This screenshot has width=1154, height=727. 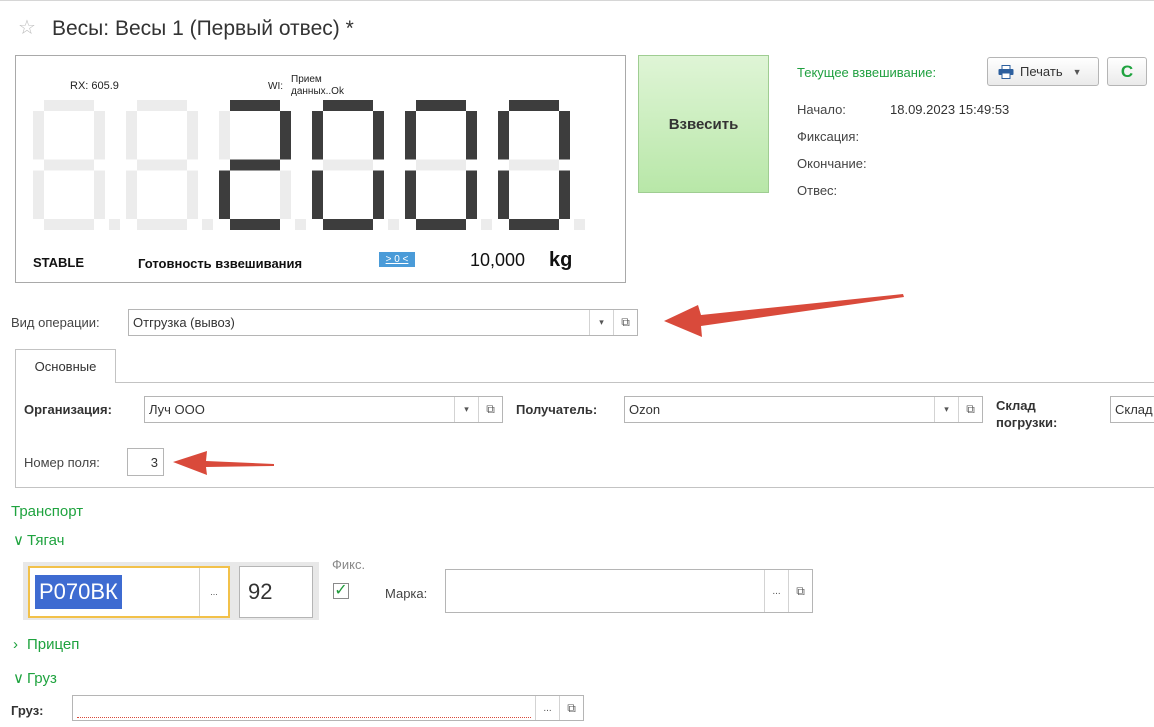 What do you see at coordinates (255, 105) in the screenshot?
I see `segment-2-a` at bounding box center [255, 105].